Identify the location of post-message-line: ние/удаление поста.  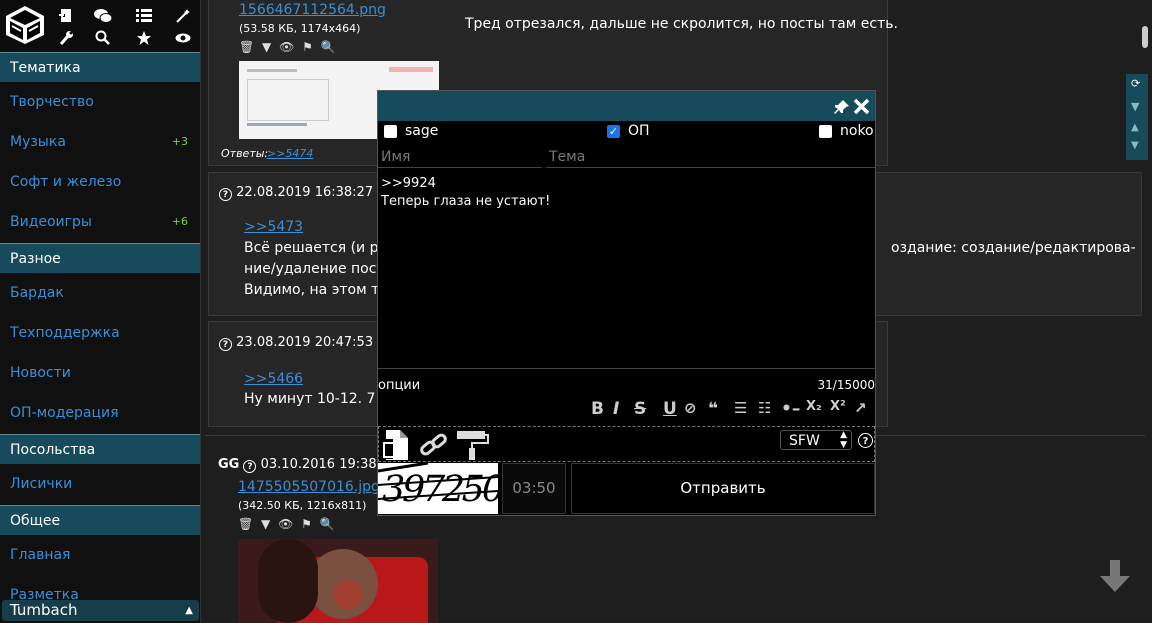
(319, 269).